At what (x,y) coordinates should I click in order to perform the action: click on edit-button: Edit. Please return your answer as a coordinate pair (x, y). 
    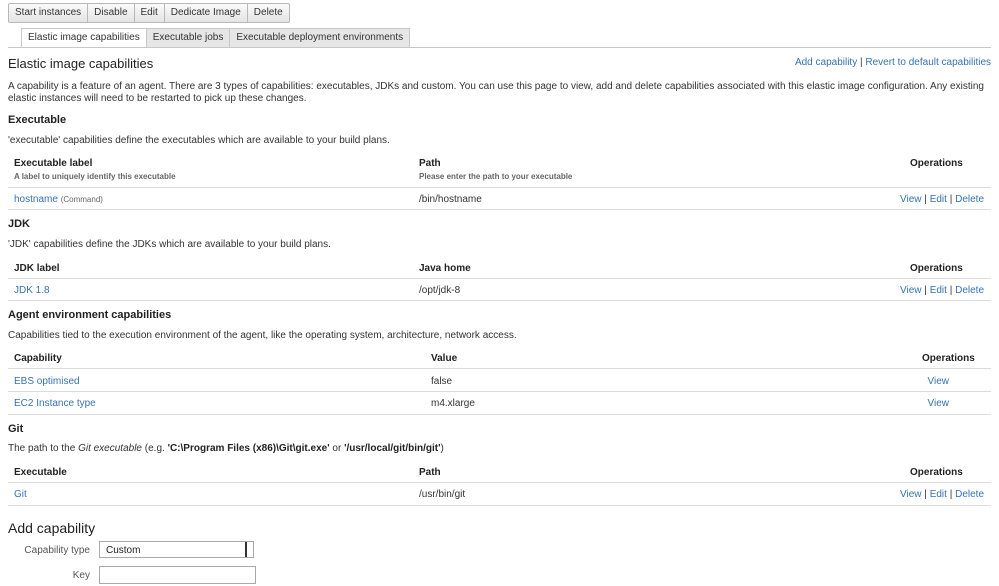
    Looking at the image, I should click on (149, 13).